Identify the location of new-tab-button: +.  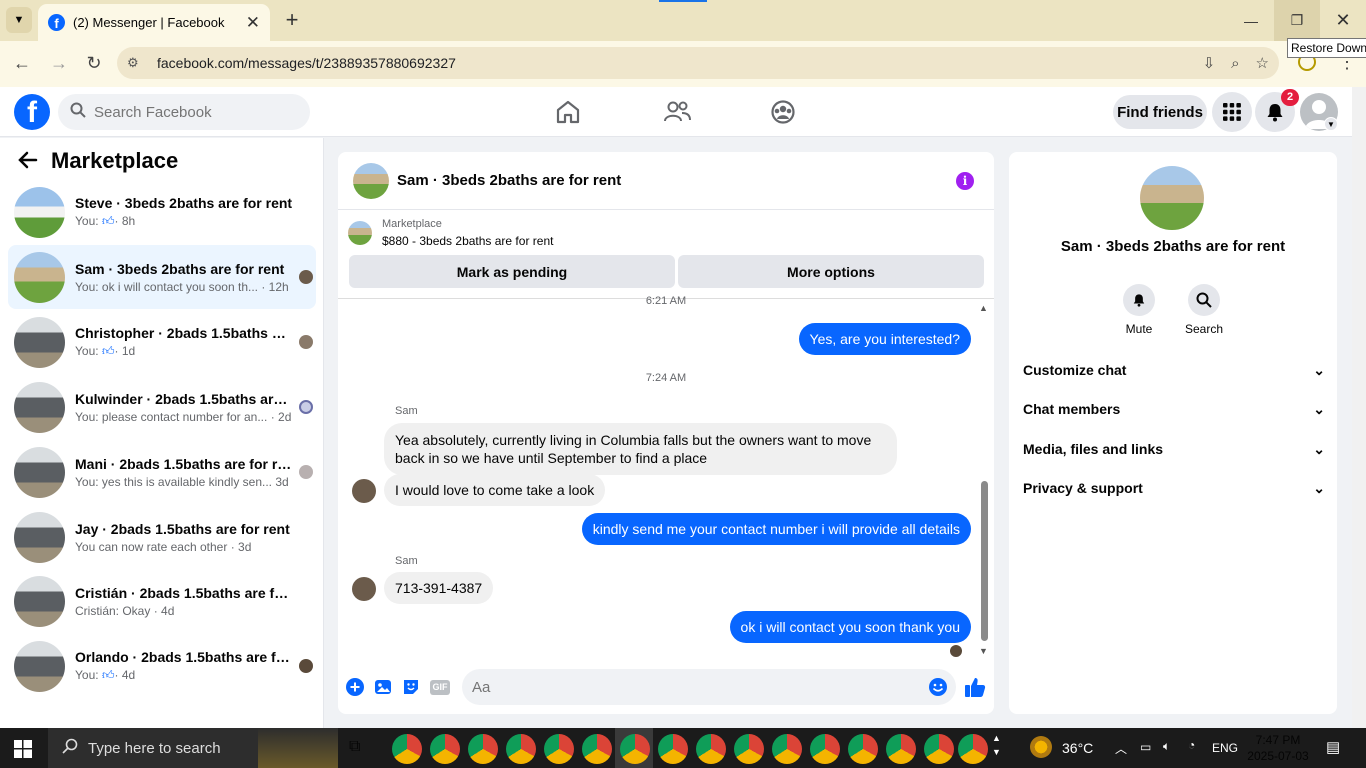
(292, 20).